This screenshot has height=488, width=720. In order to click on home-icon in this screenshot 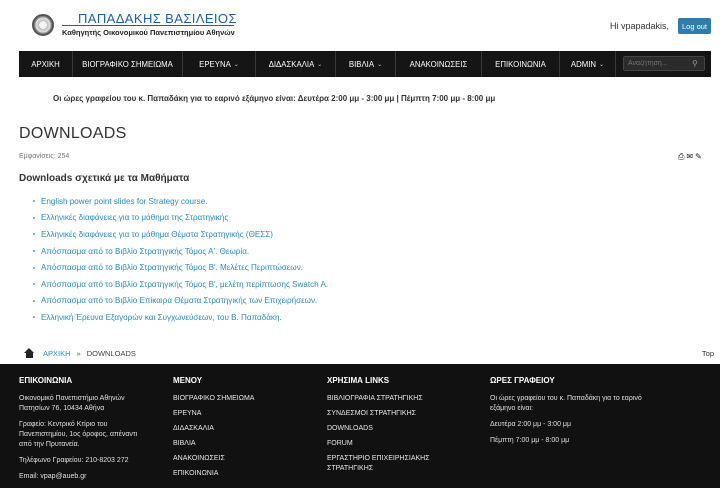, I will do `click(29, 353)`.